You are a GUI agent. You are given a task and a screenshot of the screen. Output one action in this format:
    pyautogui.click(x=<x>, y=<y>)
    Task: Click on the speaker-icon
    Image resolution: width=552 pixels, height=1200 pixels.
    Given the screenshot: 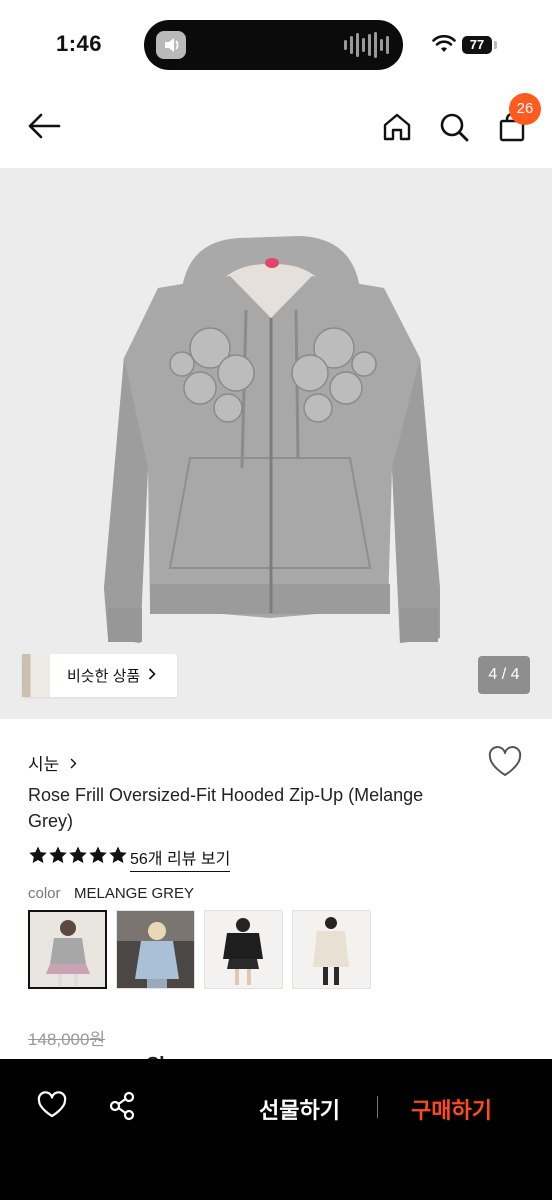 What is the action you would take?
    pyautogui.click(x=171, y=45)
    